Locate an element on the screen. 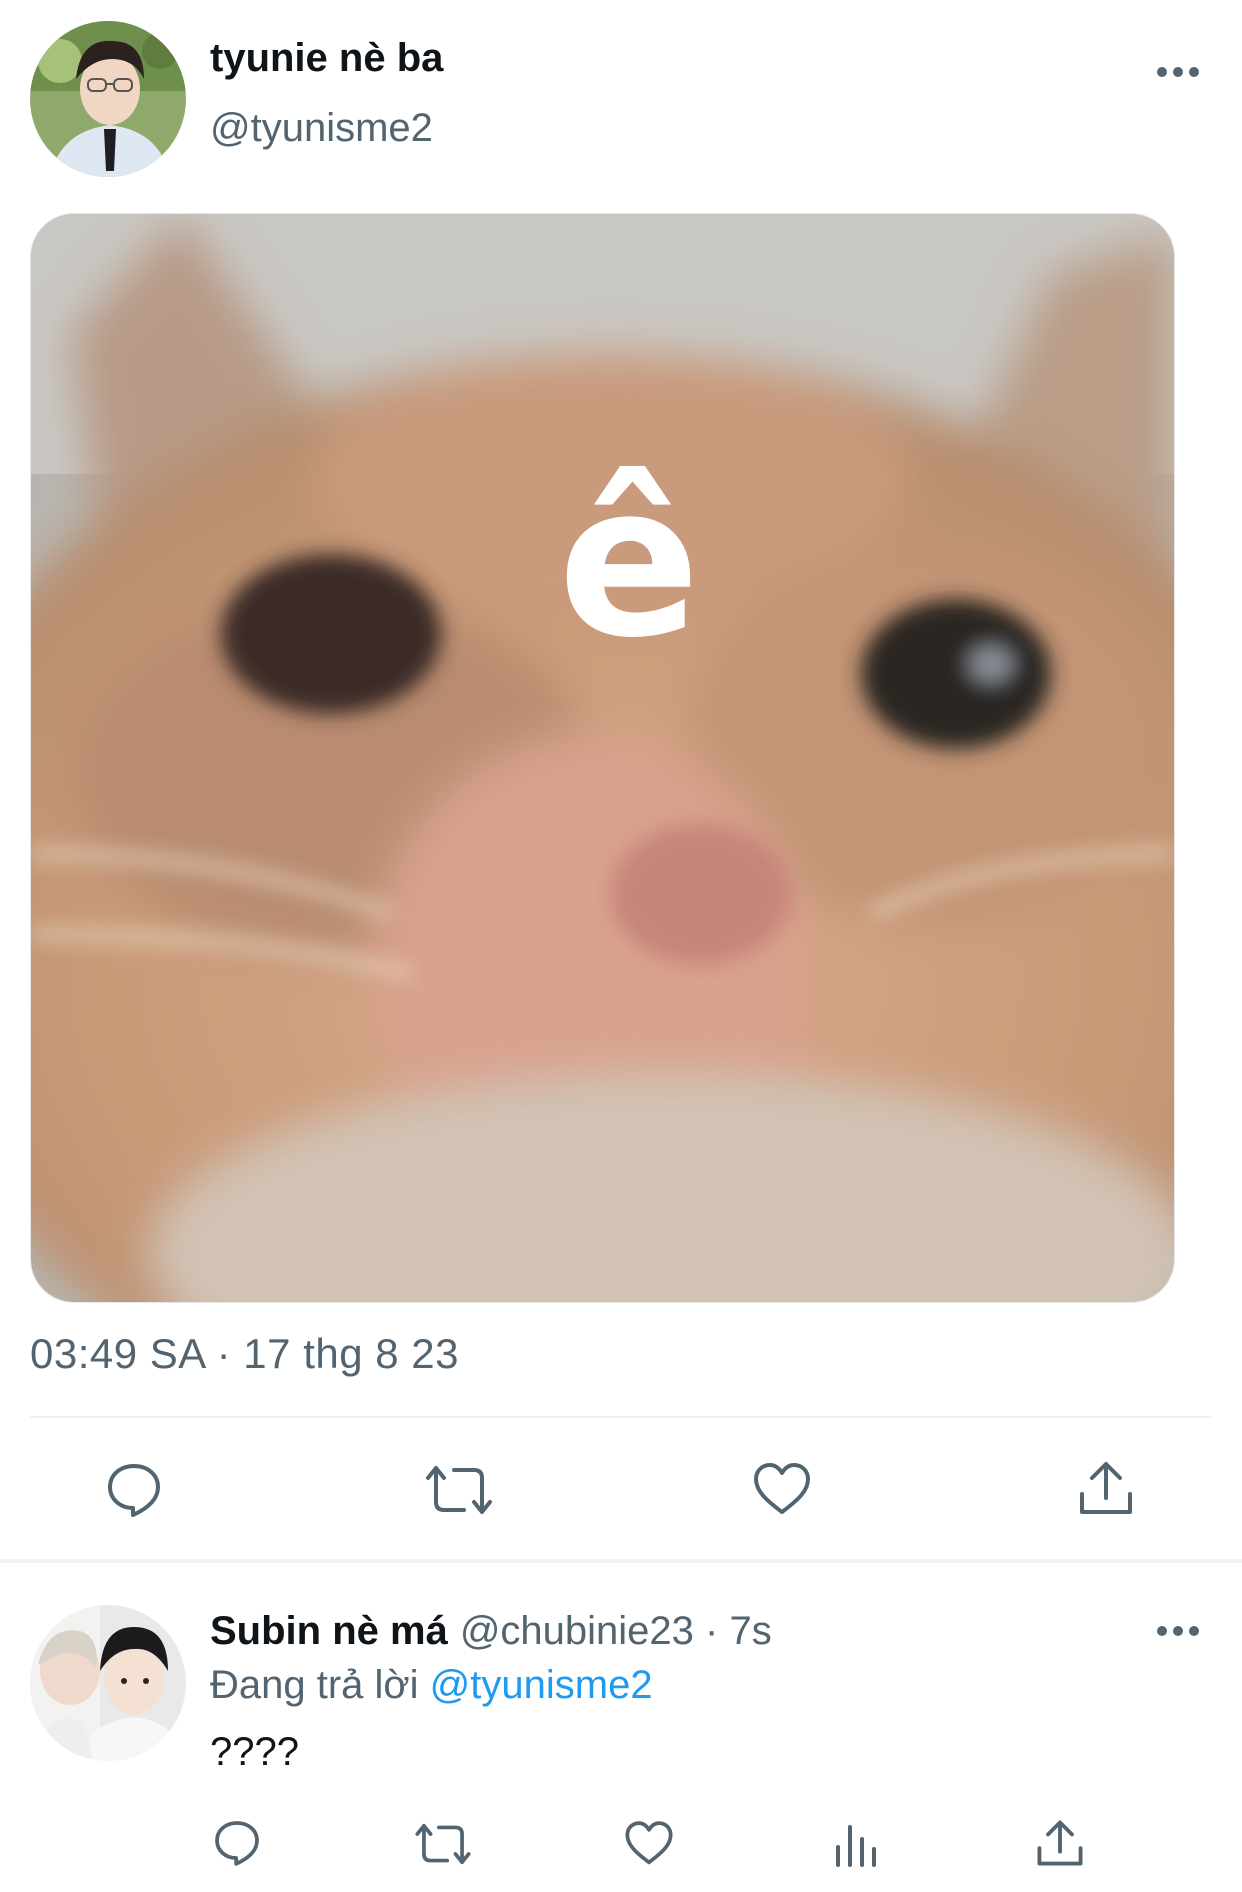 This screenshot has width=1242, height=1892. reply-author-display-name: Subin nè má is located at coordinates (329, 1631).